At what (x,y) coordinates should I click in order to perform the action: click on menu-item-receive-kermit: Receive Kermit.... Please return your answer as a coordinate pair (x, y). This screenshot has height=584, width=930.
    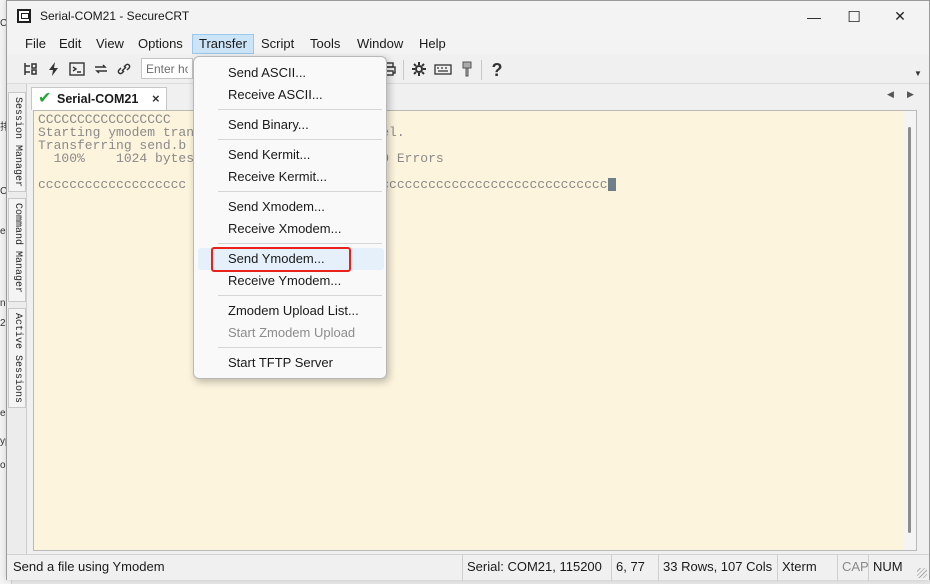
    Looking at the image, I should click on (291, 177).